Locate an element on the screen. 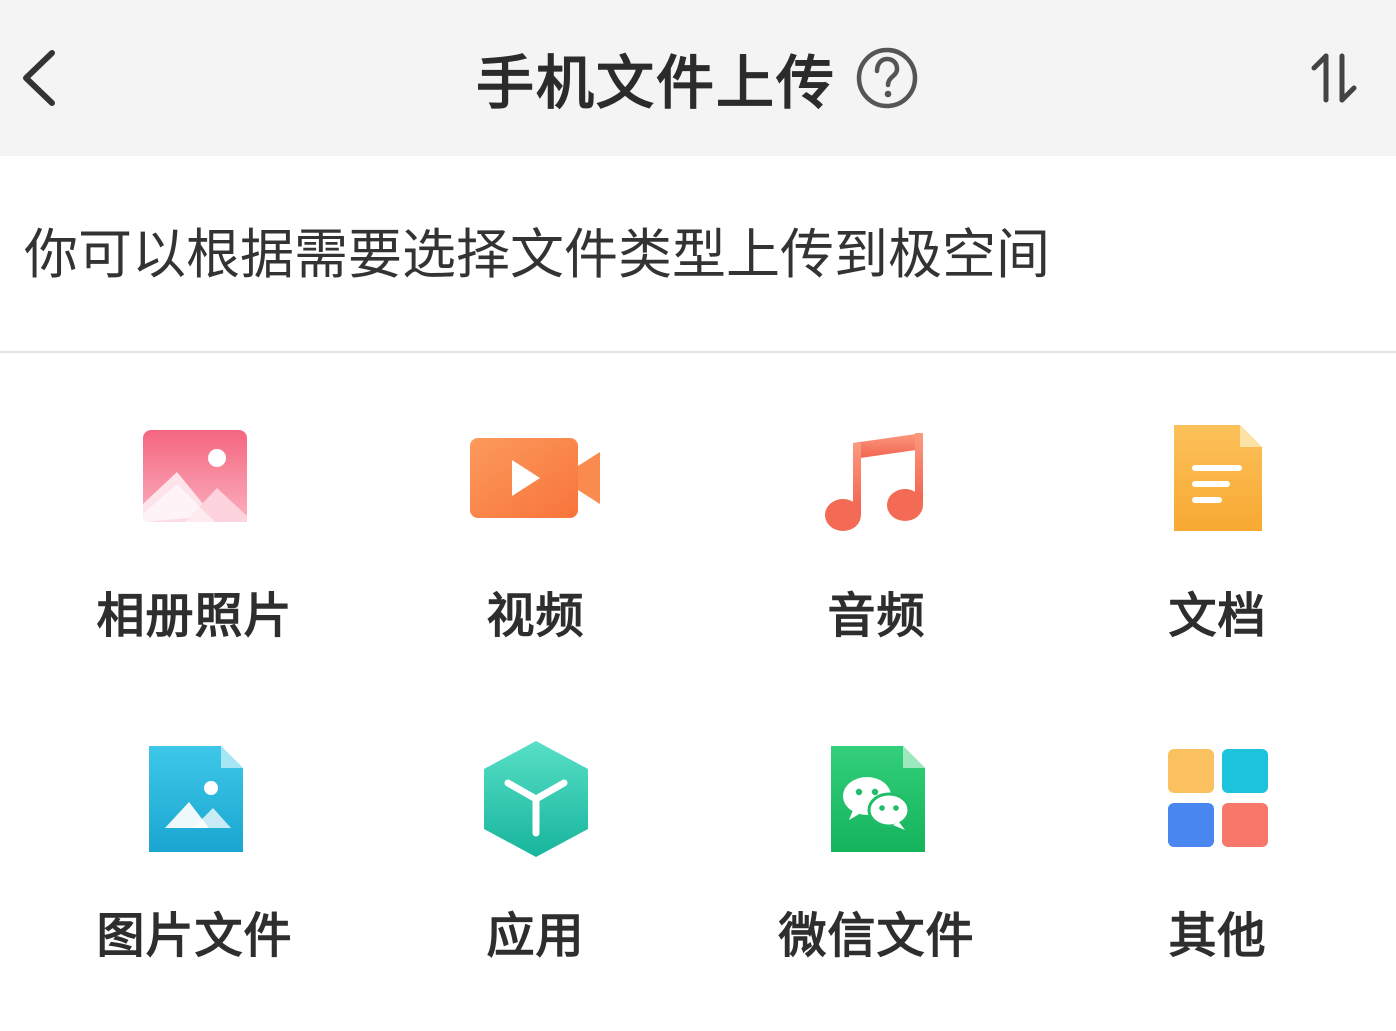 The width and height of the screenshot is (1396, 1031). category-app: 应用 is located at coordinates (535, 860).